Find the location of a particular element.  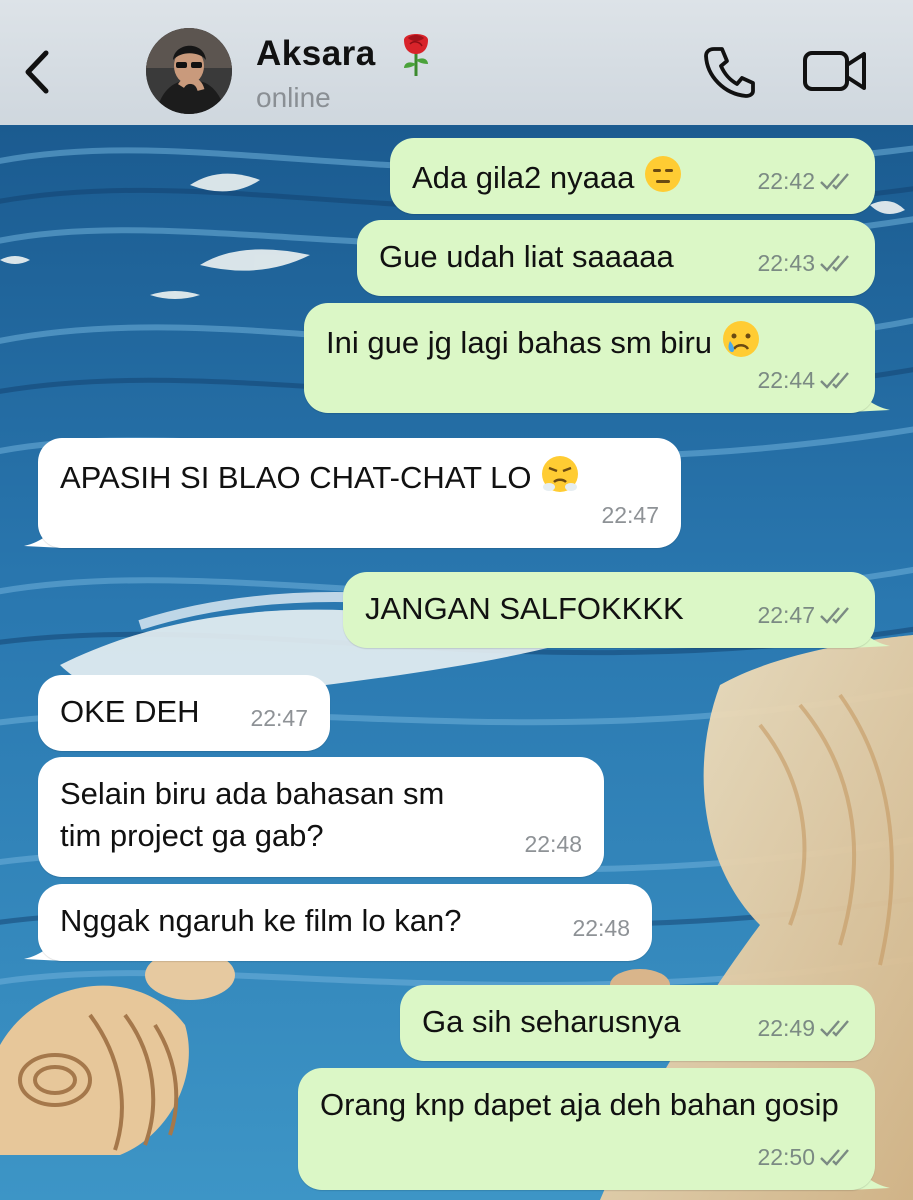

expressionless-face-emoji is located at coordinates (662, 174).